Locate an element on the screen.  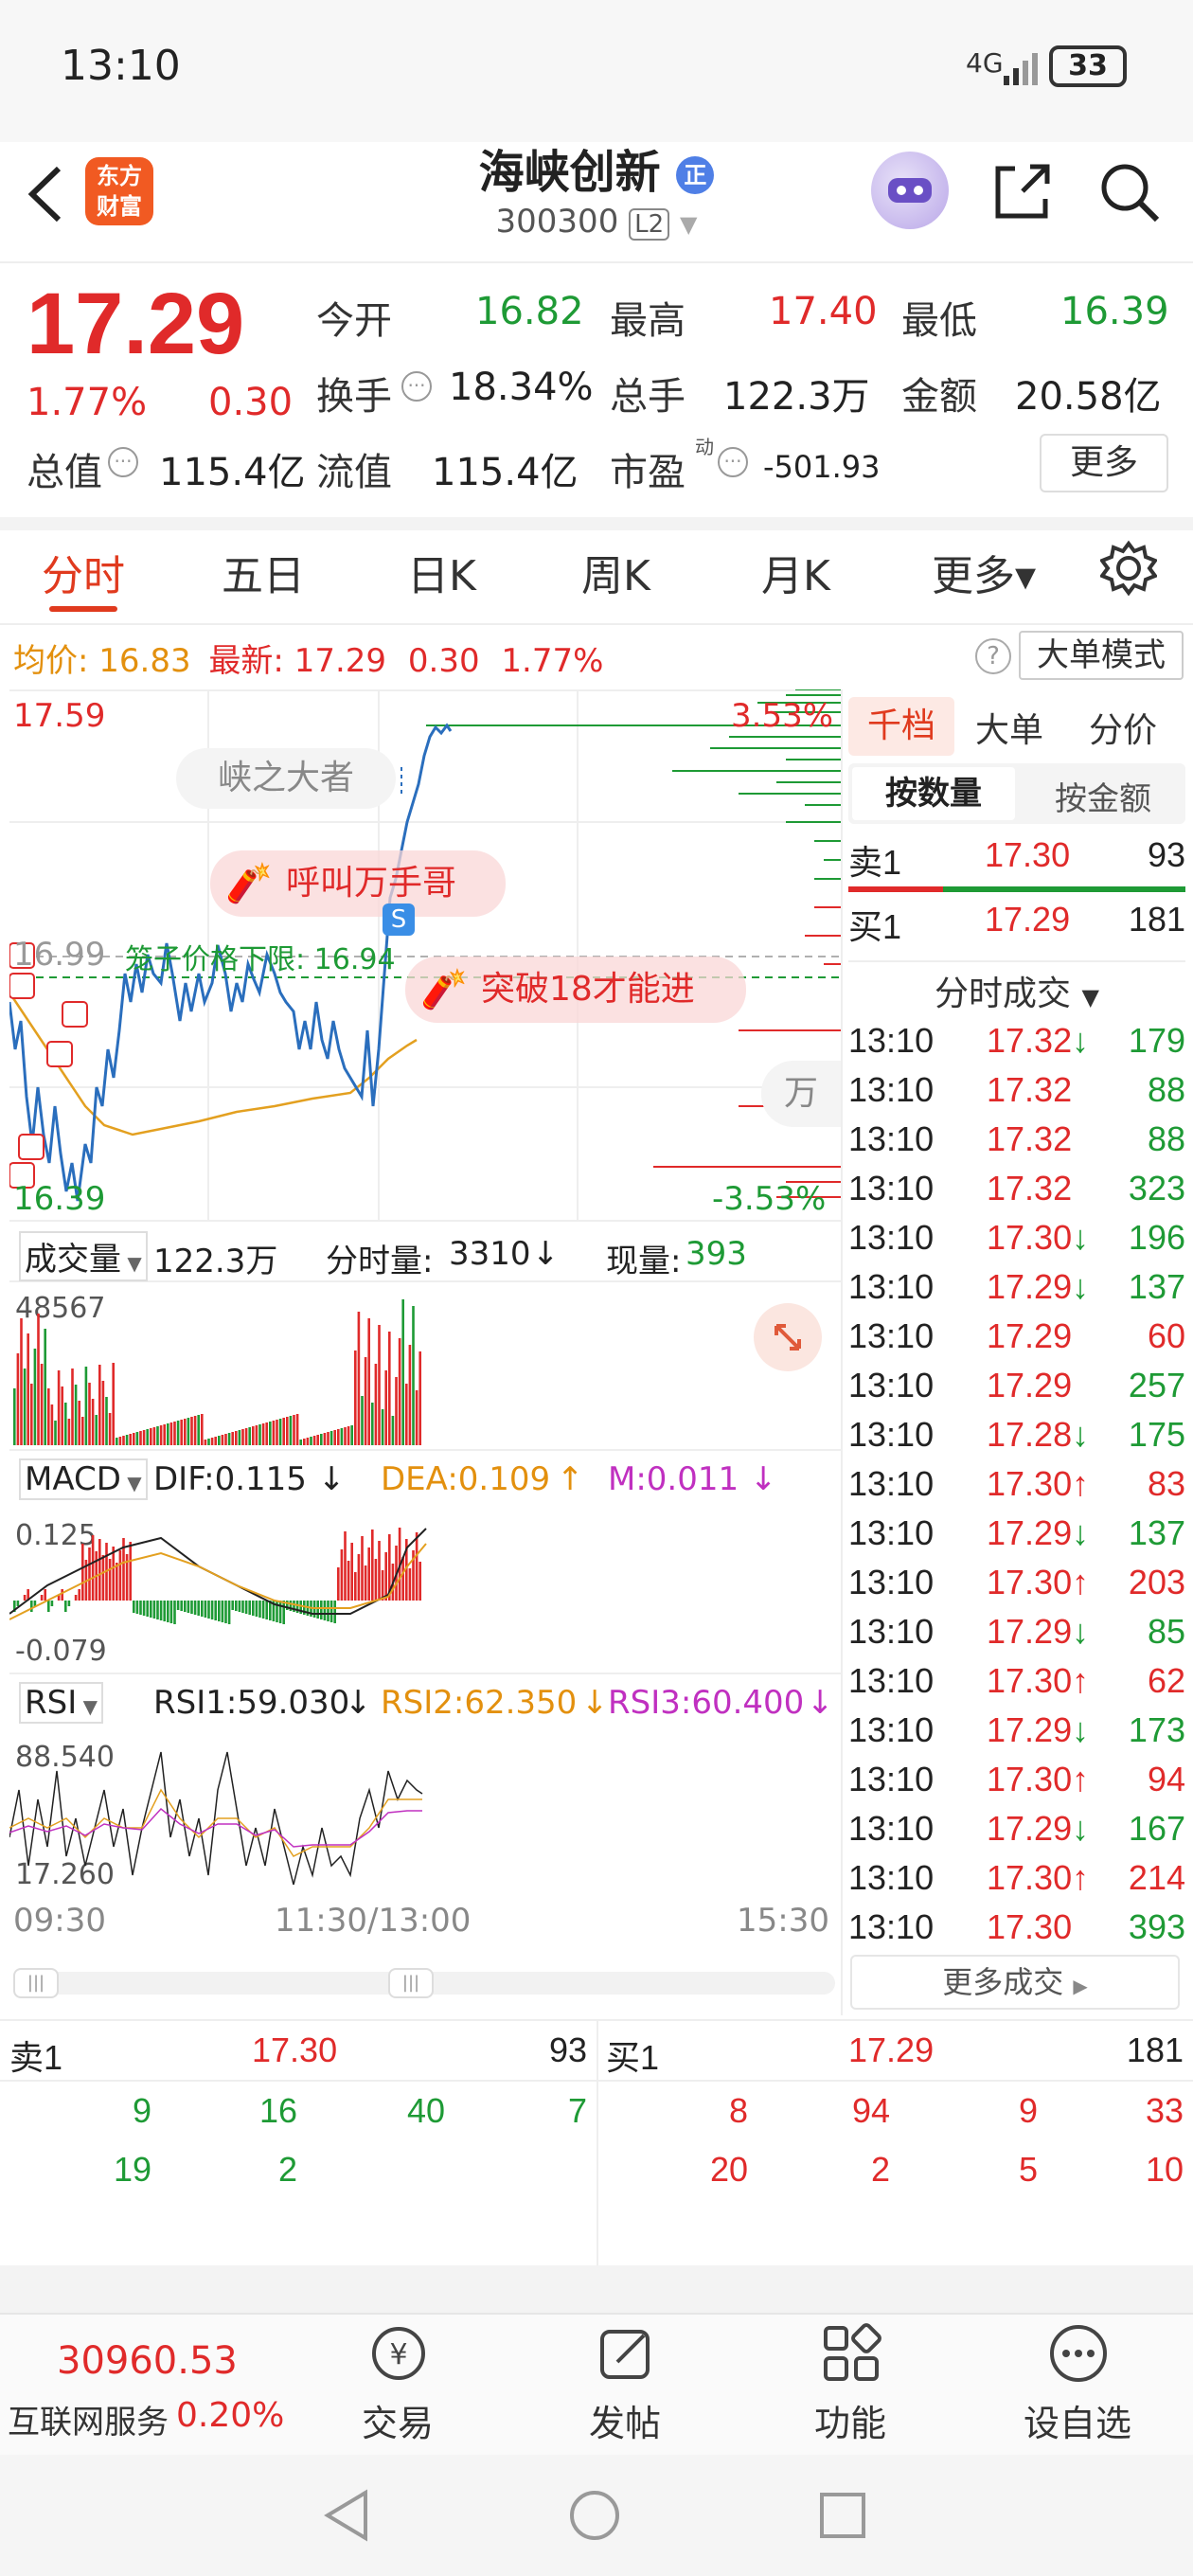
settings-icon is located at coordinates (1128, 570).